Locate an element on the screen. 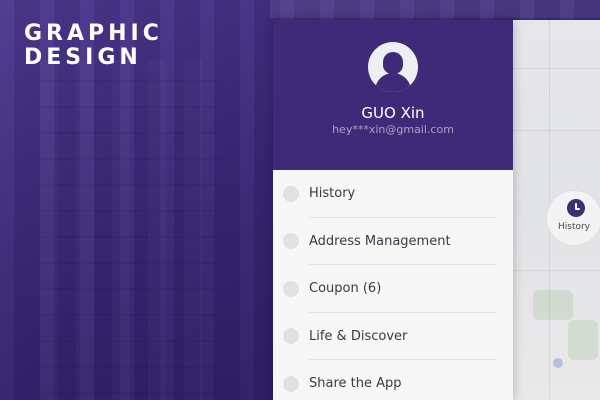  menu-item-label: Coupon (6) is located at coordinates (345, 289).